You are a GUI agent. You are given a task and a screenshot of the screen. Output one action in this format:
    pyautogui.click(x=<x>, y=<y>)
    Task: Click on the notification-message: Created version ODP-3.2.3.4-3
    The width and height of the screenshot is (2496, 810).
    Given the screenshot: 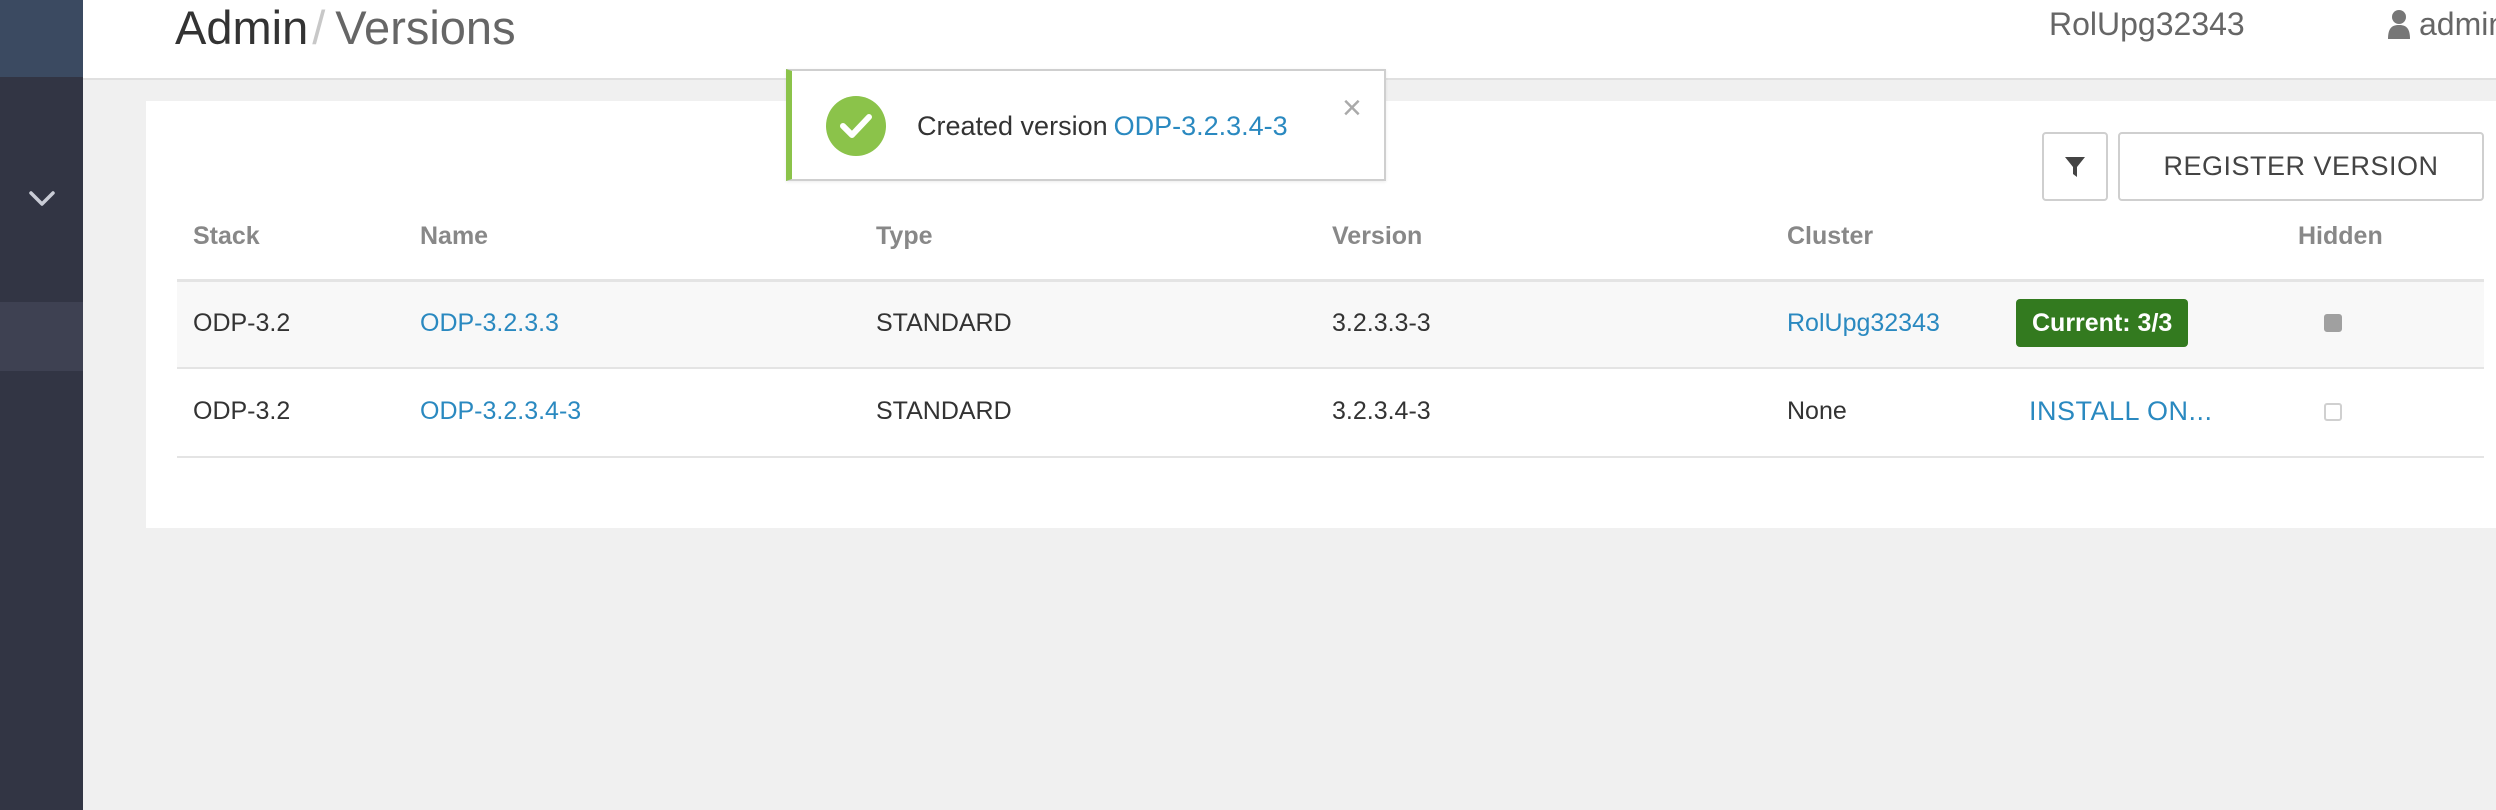 What is the action you would take?
    pyautogui.click(x=1102, y=126)
    